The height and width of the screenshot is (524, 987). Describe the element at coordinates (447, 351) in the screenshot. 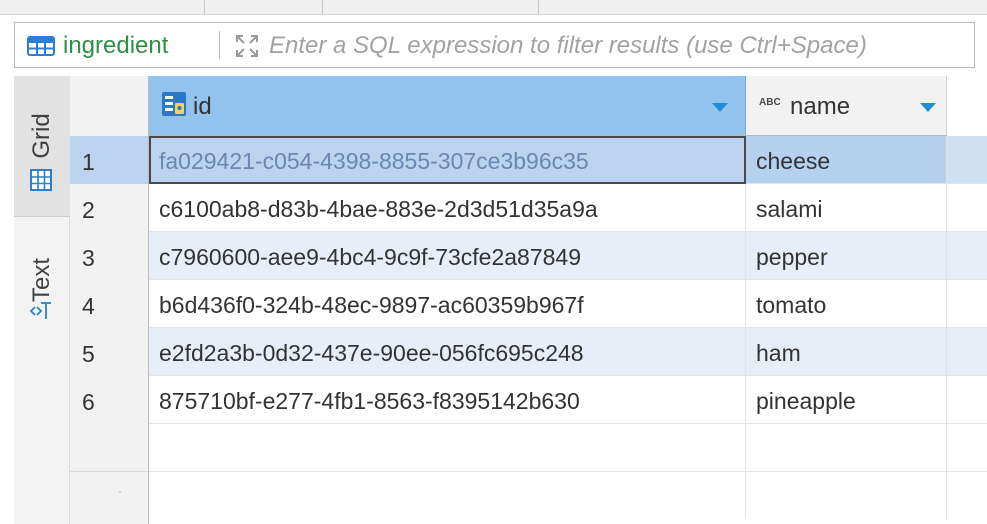

I see `cell-id: e2fd2a3b-0d32-437e-90ee-056fc695c248` at that location.